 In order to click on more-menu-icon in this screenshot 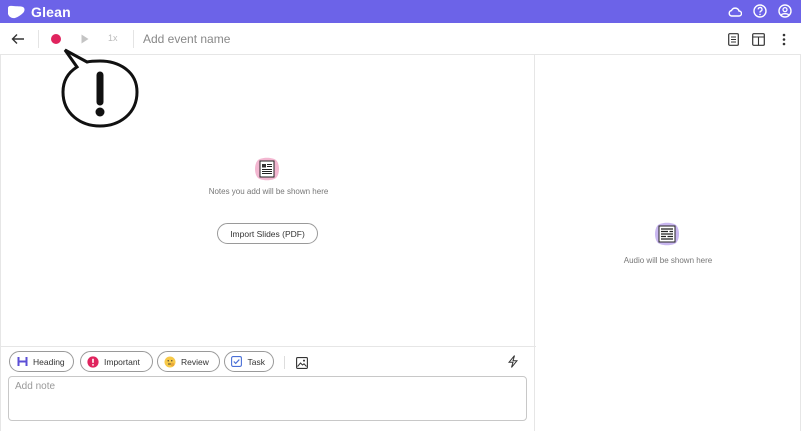, I will do `click(783, 39)`.